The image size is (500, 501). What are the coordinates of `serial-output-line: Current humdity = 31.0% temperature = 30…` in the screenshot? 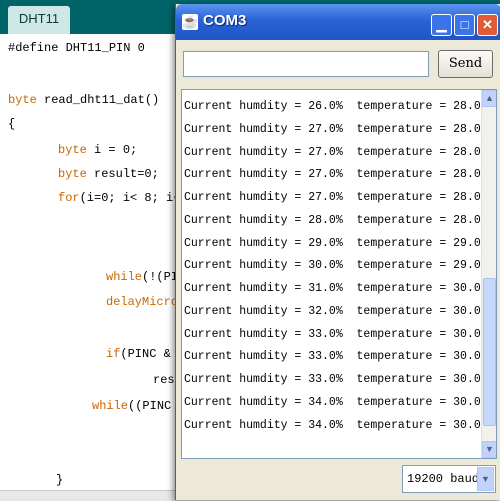 It's located at (336, 288).